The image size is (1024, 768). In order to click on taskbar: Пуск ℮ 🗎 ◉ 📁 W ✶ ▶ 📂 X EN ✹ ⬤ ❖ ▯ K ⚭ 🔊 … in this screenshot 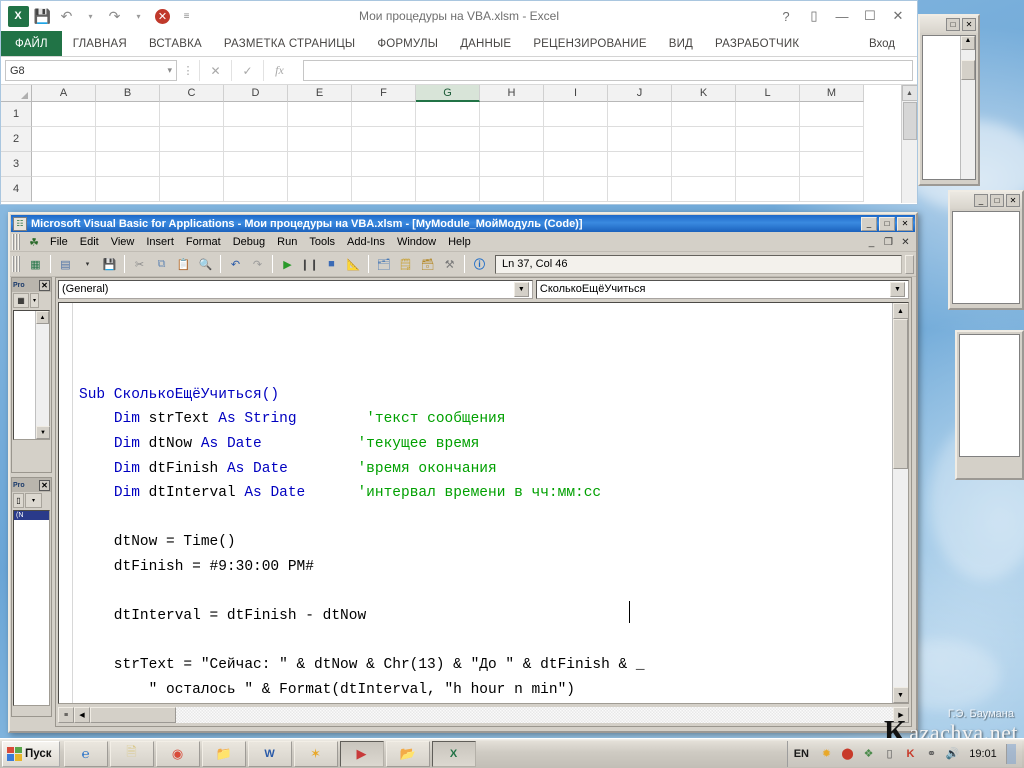, I will do `click(512, 753)`.